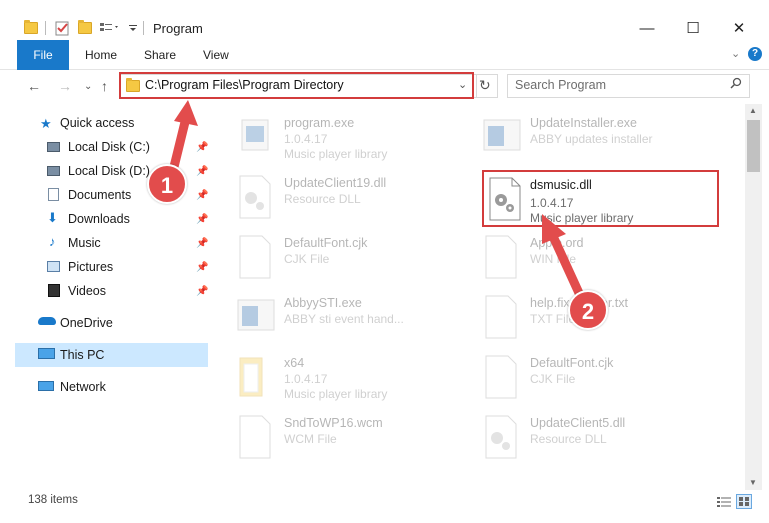 This screenshot has height=523, width=769. Describe the element at coordinates (753, 146) in the screenshot. I see `scrollbar-thumb` at that location.